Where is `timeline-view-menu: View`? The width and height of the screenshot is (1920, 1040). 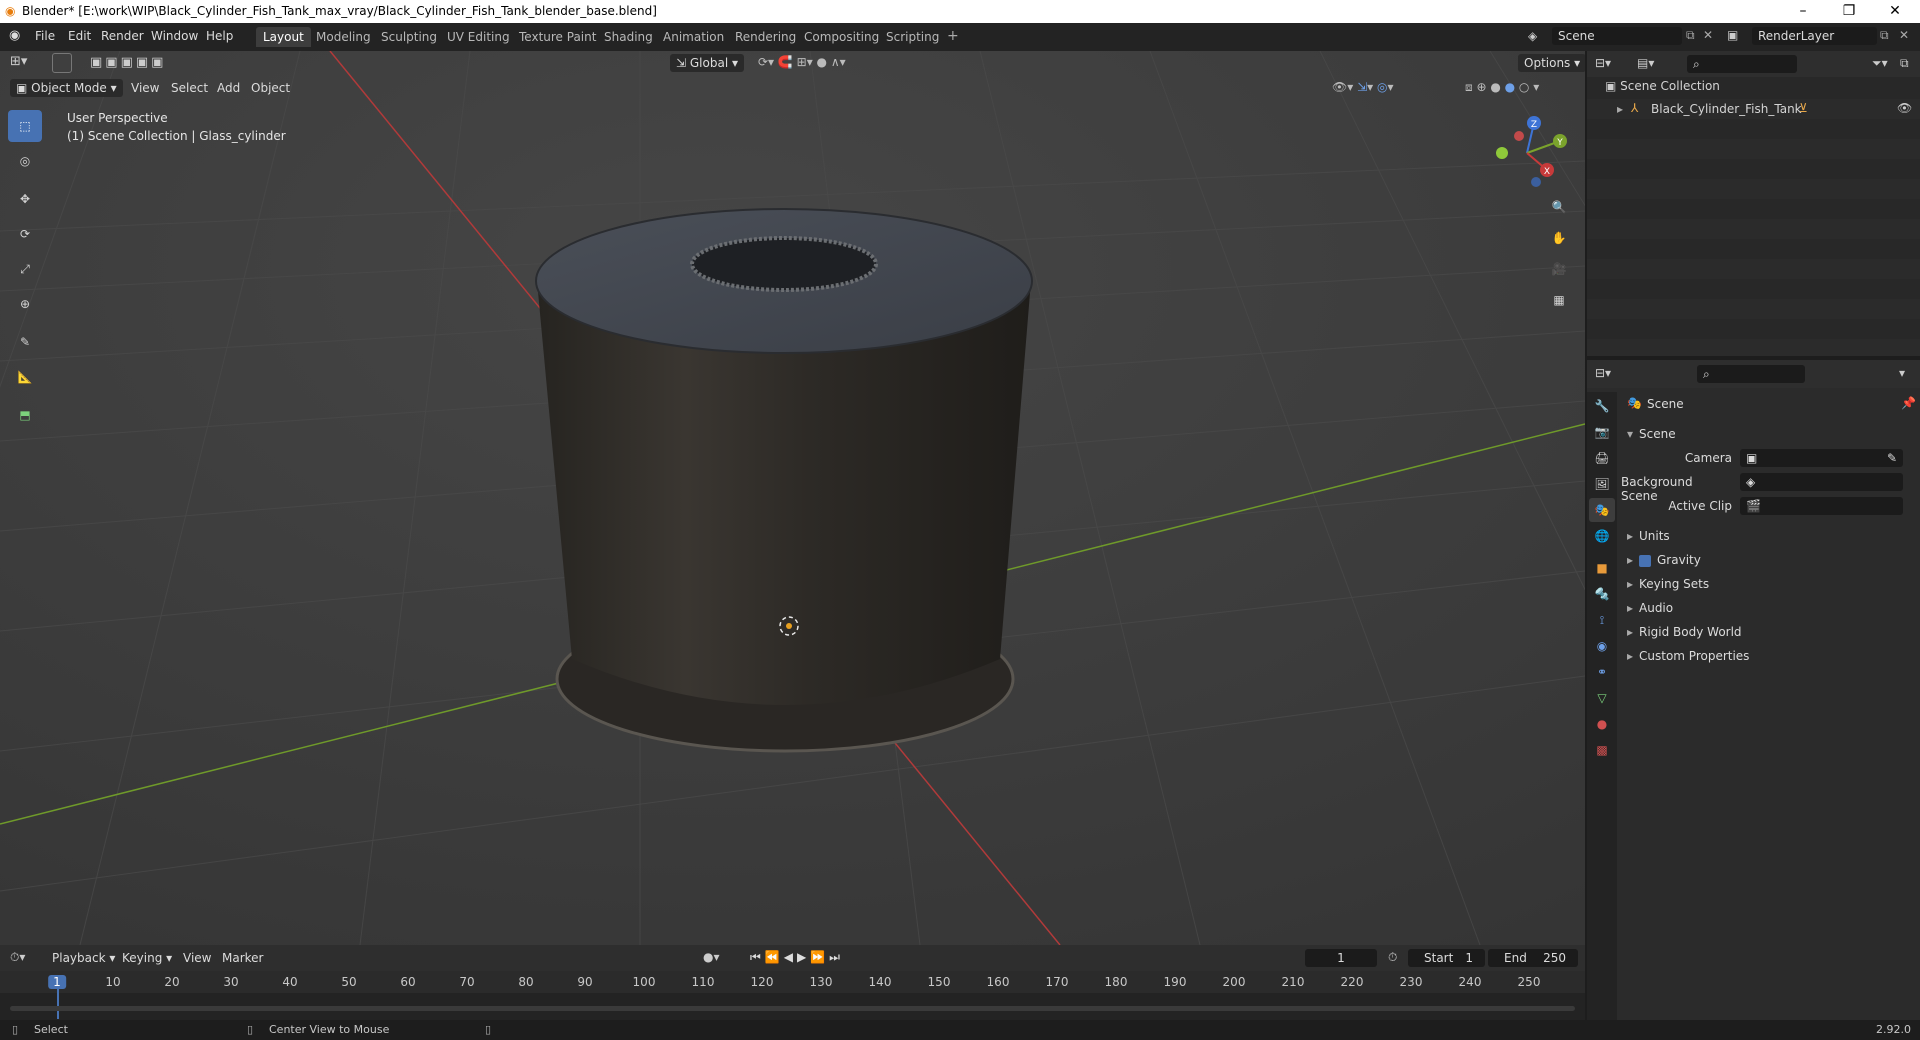
timeline-view-menu: View is located at coordinates (197, 958).